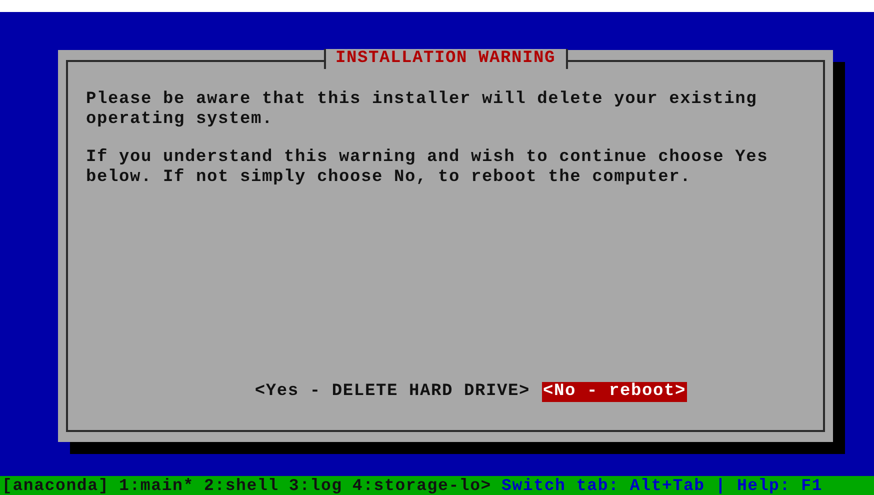  I want to click on help-hint: Switch tab: Alt+Tab | Help: F1, so click(662, 485).